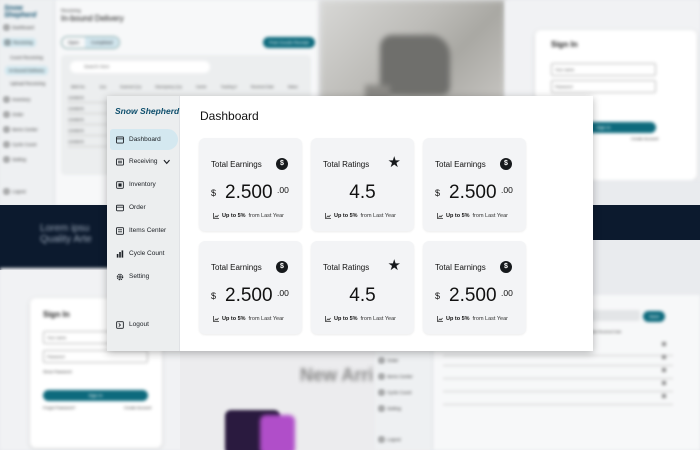  What do you see at coordinates (120, 207) in the screenshot?
I see `order-icon` at bounding box center [120, 207].